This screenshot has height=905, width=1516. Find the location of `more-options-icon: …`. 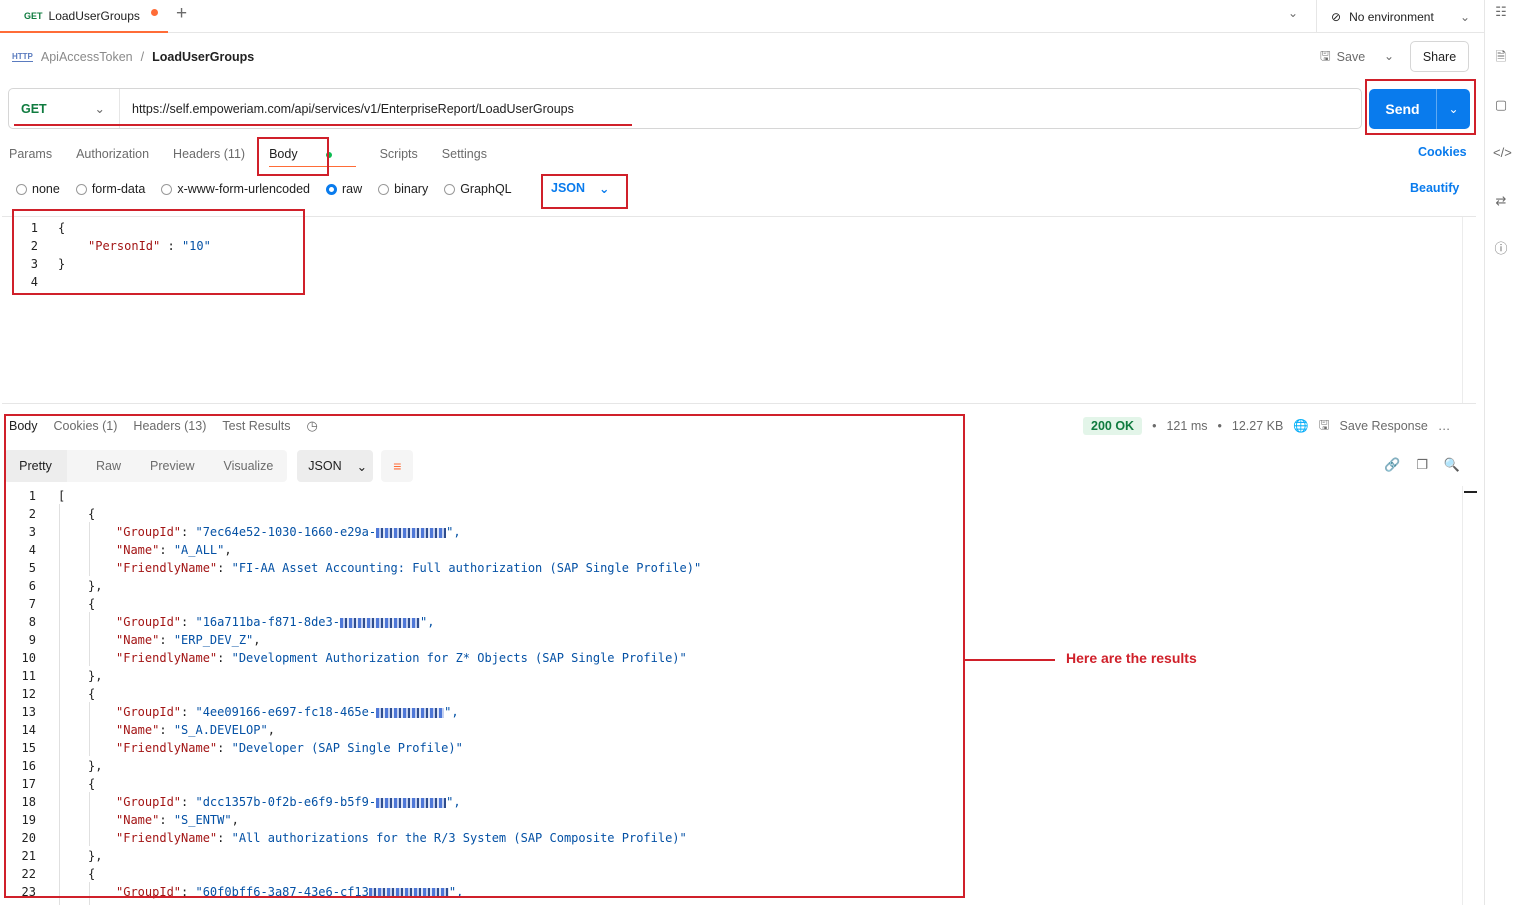

more-options-icon: … is located at coordinates (1444, 426).